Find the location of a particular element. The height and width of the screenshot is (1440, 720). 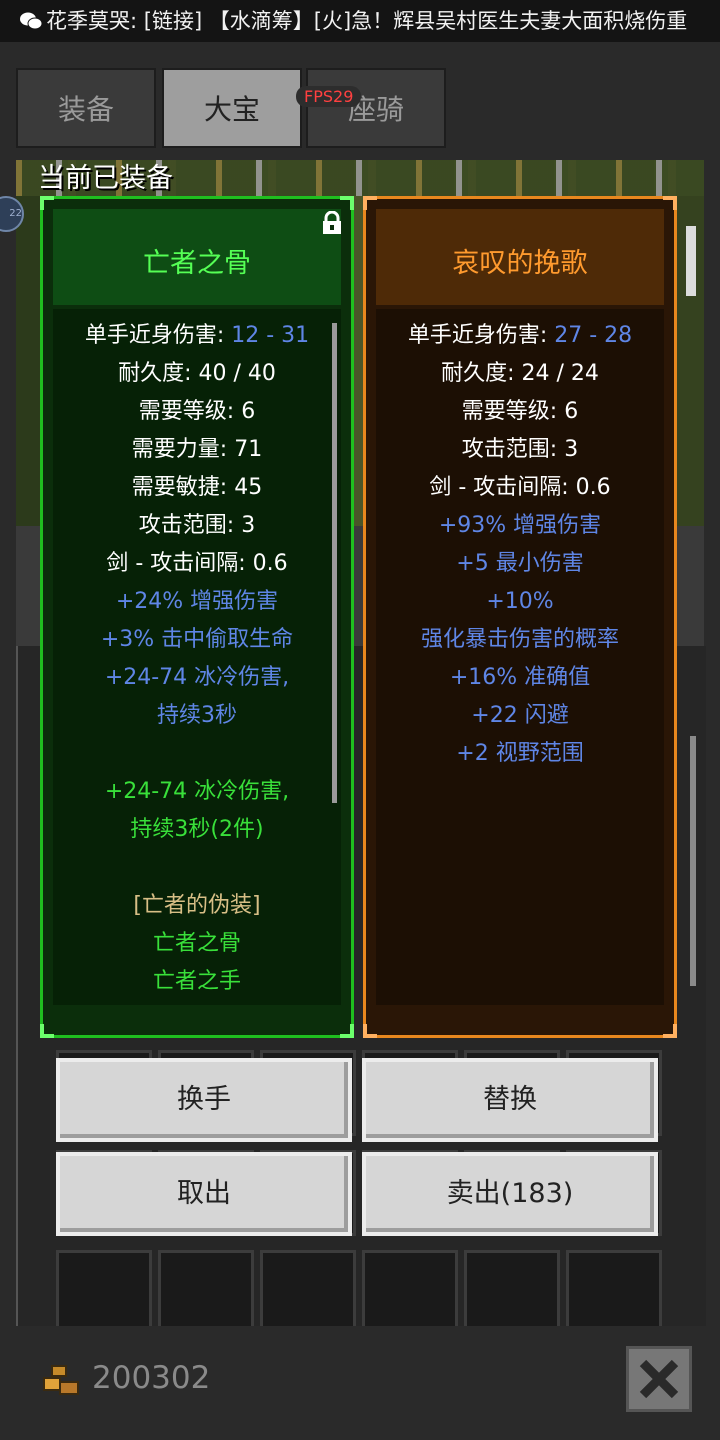

side-scroll-handle is located at coordinates (691, 261).